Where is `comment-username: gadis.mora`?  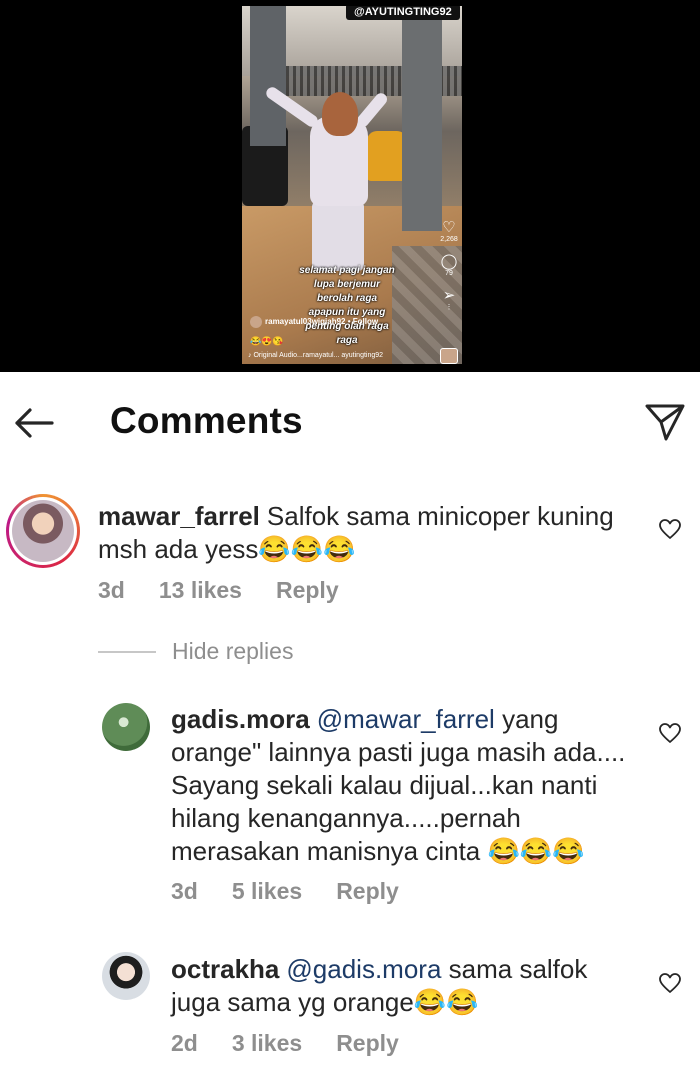 comment-username: gadis.mora is located at coordinates (240, 719).